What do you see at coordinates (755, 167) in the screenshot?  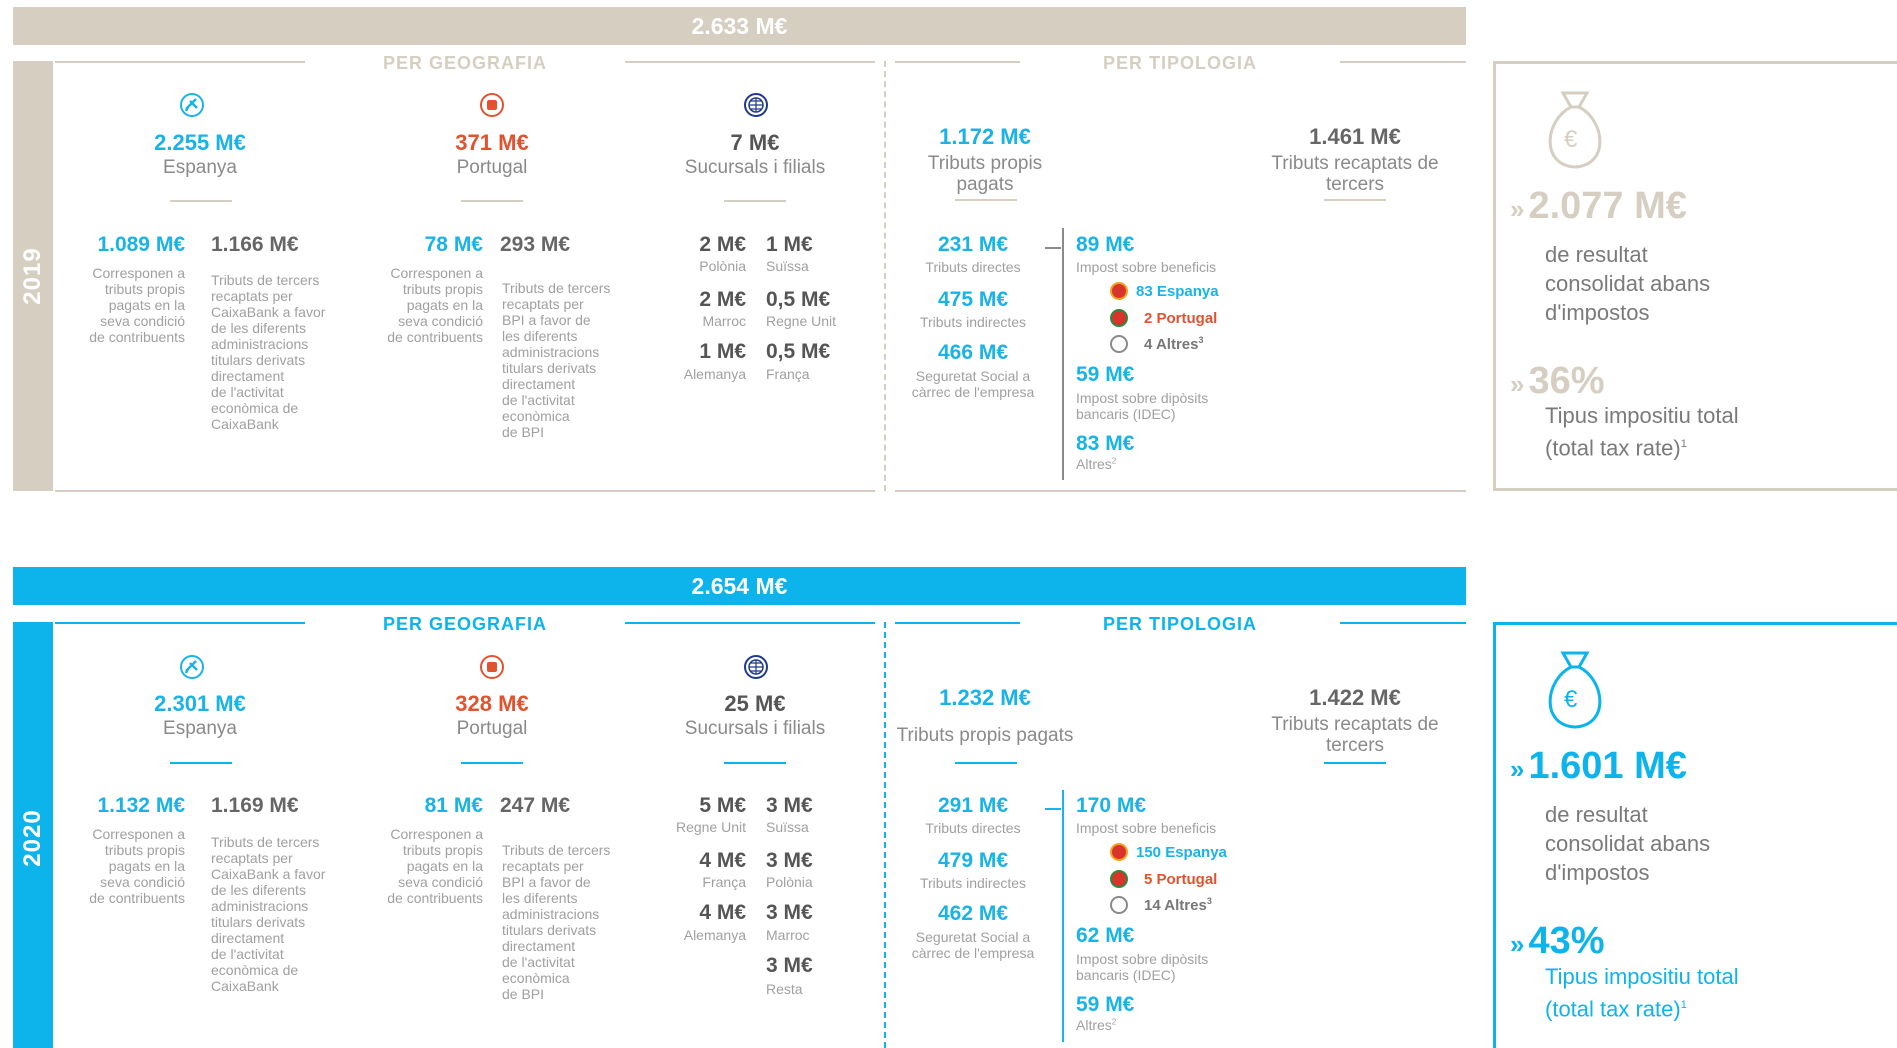 I see `sucursals-label: Sucursals i filials` at bounding box center [755, 167].